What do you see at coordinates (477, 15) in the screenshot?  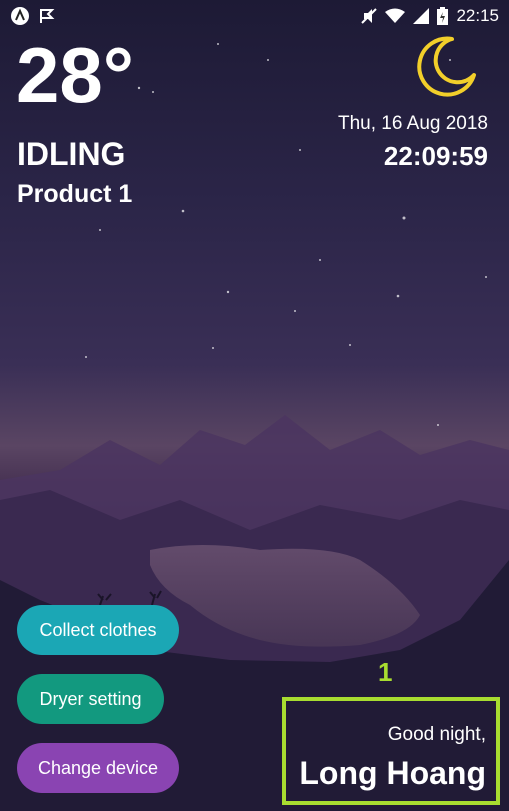 I see `status-bar-time: 22:15` at bounding box center [477, 15].